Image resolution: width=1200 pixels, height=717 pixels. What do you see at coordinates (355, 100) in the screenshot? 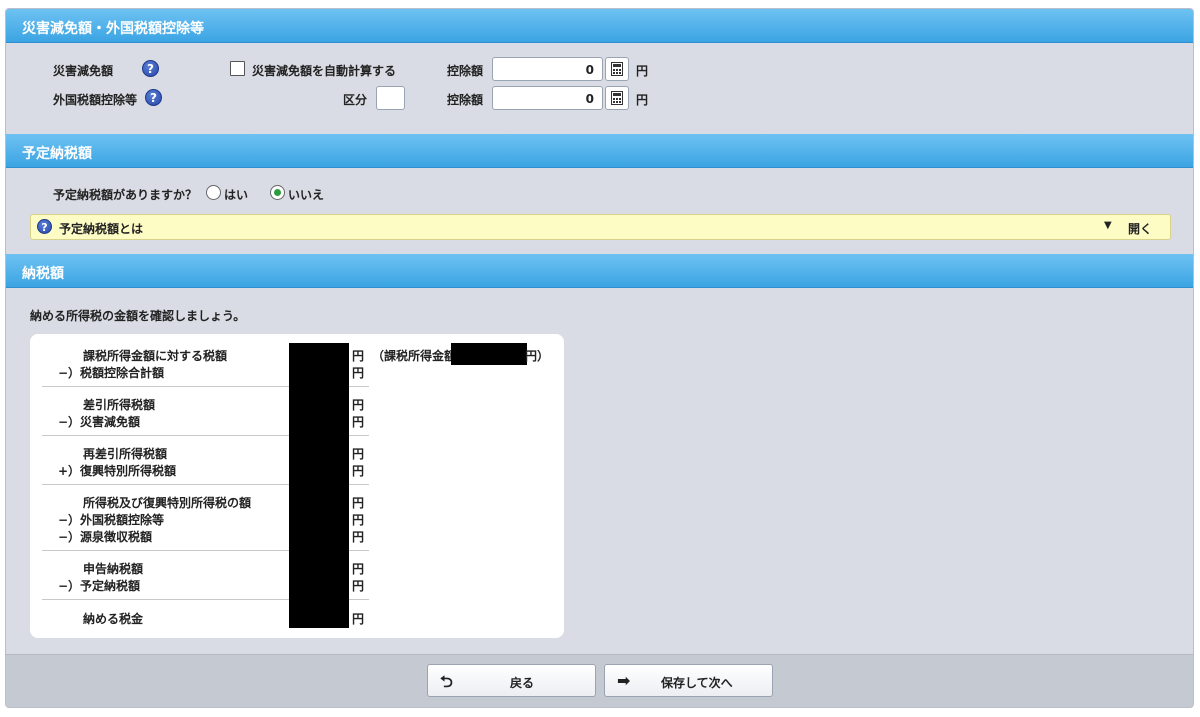
I see `category-label: 区分` at bounding box center [355, 100].